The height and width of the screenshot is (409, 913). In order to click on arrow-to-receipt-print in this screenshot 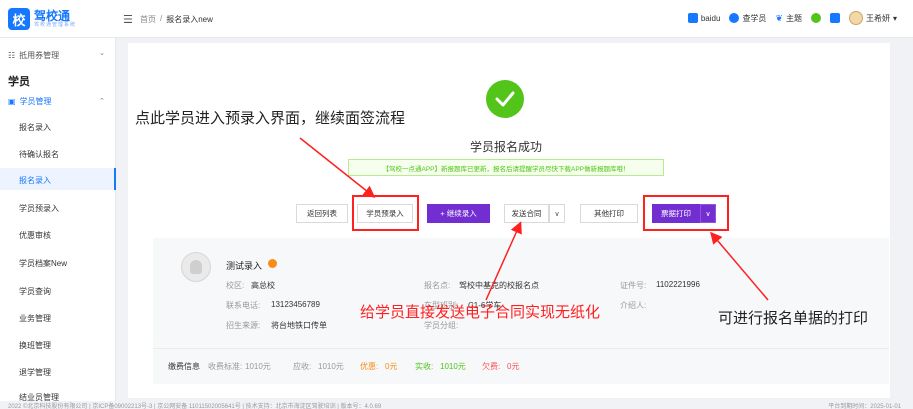, I will do `click(739, 266)`.